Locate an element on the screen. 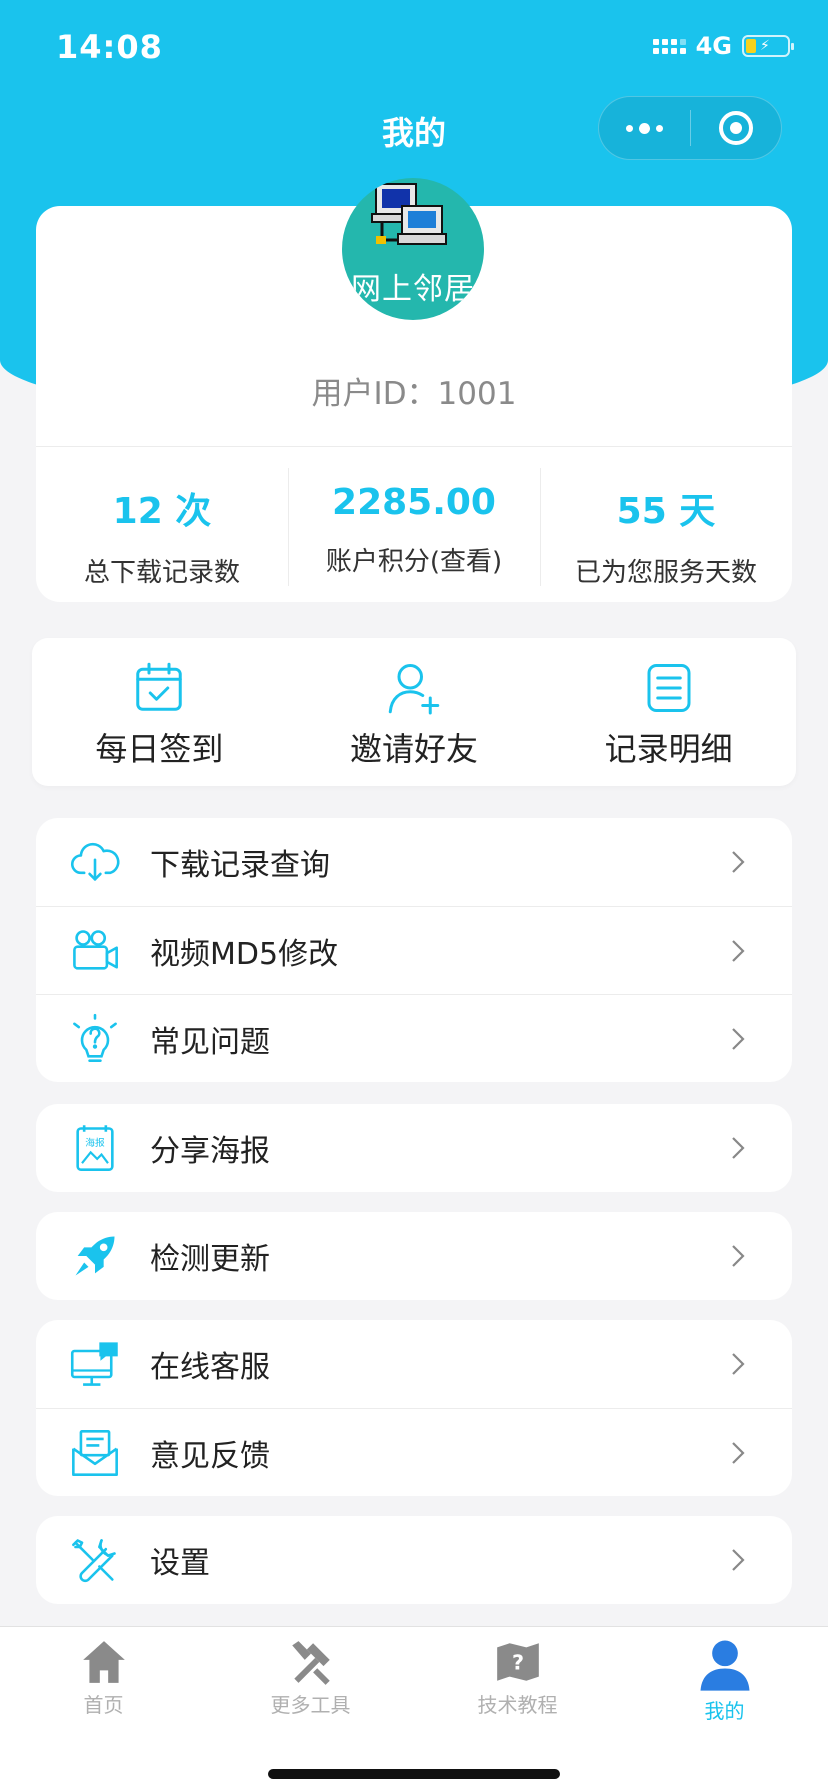  menu-label: 下载记录查询 is located at coordinates (240, 865).